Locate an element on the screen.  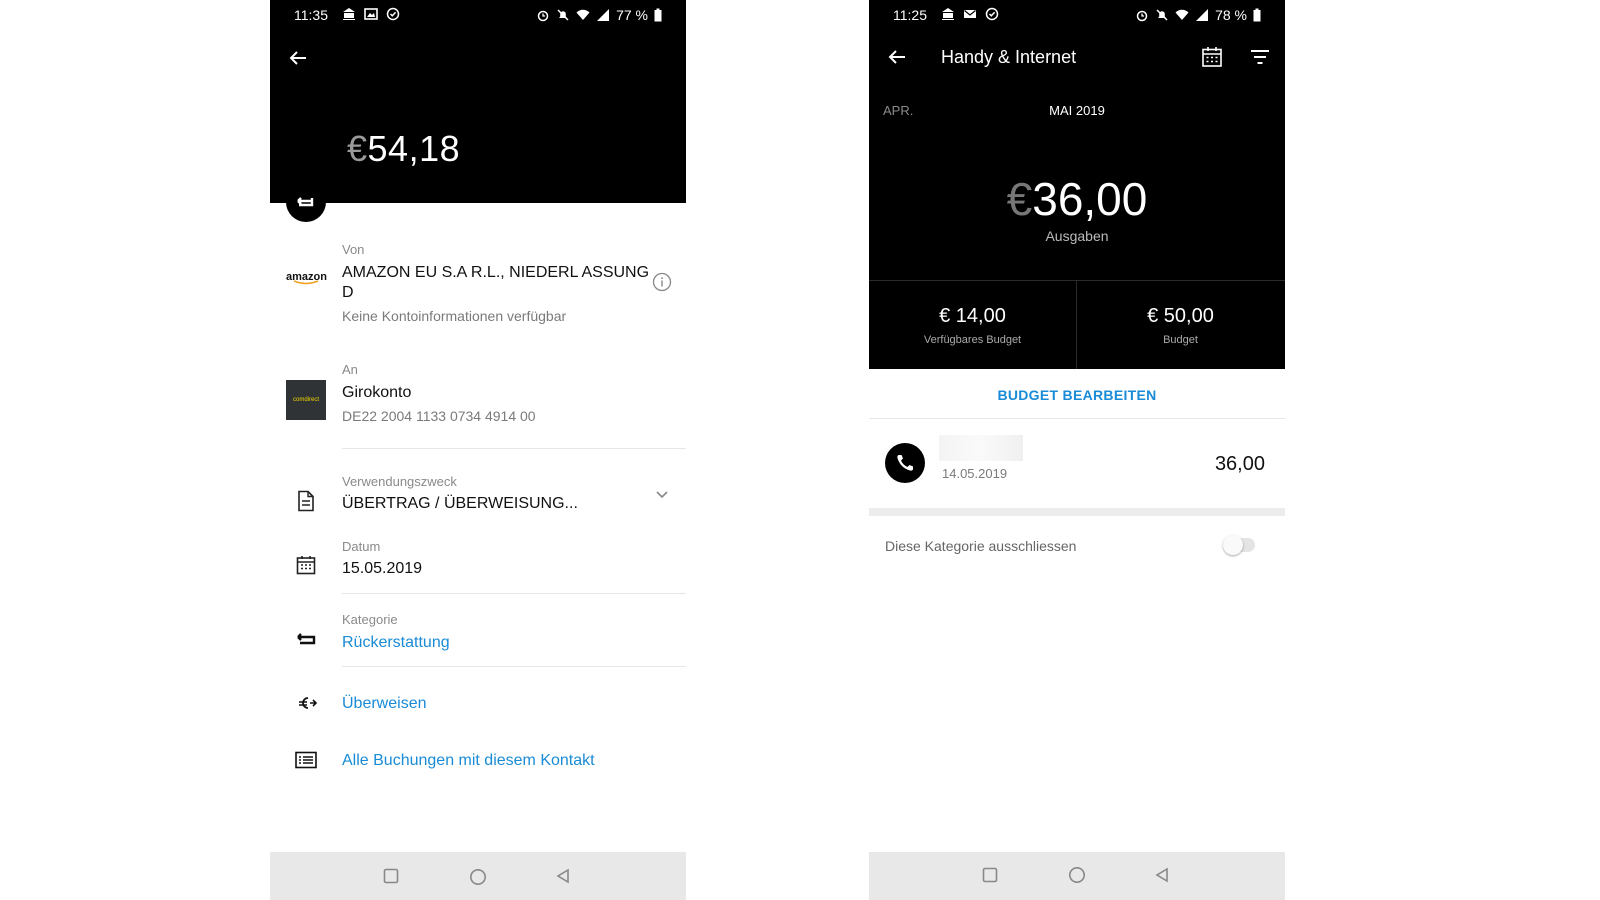
page-title: Handy & Internet is located at coordinates (1009, 57).